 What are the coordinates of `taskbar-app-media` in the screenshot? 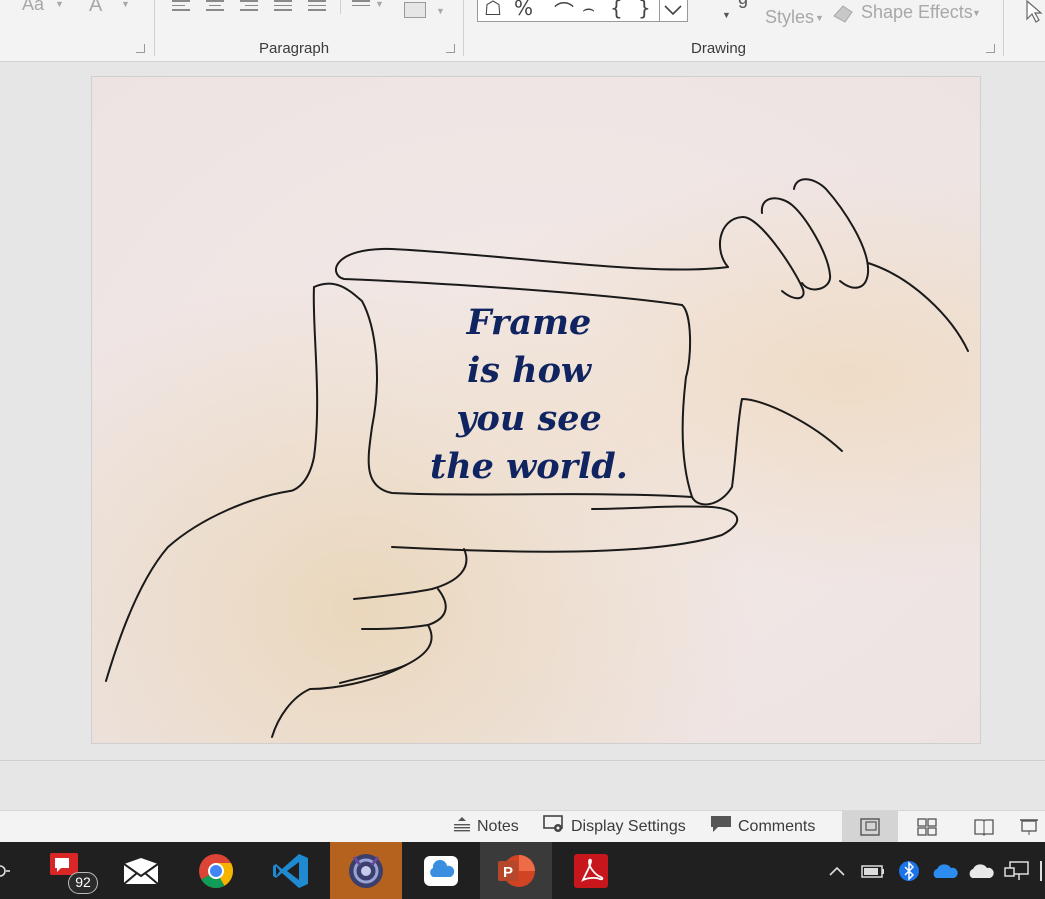 It's located at (366, 870).